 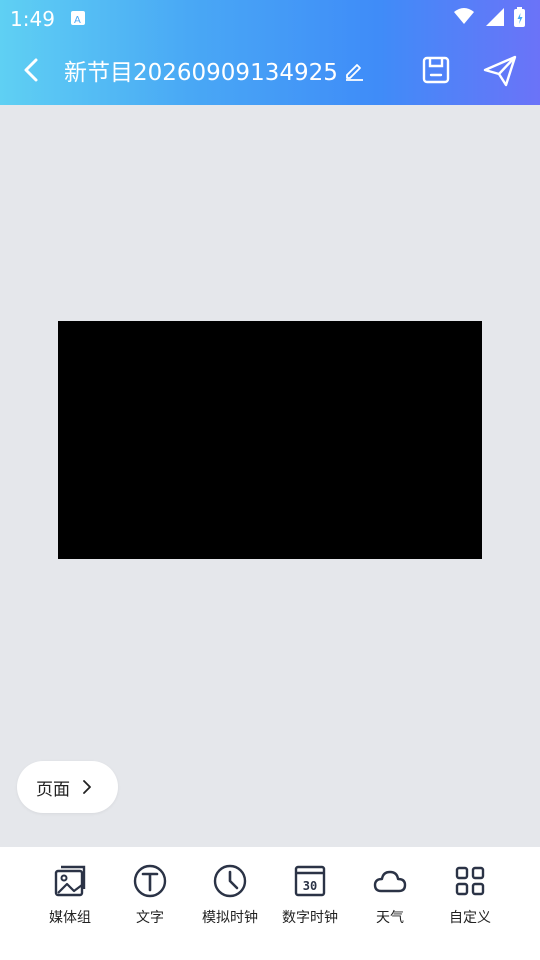 What do you see at coordinates (201, 73) in the screenshot?
I see `program-title: 新节目20260909134925` at bounding box center [201, 73].